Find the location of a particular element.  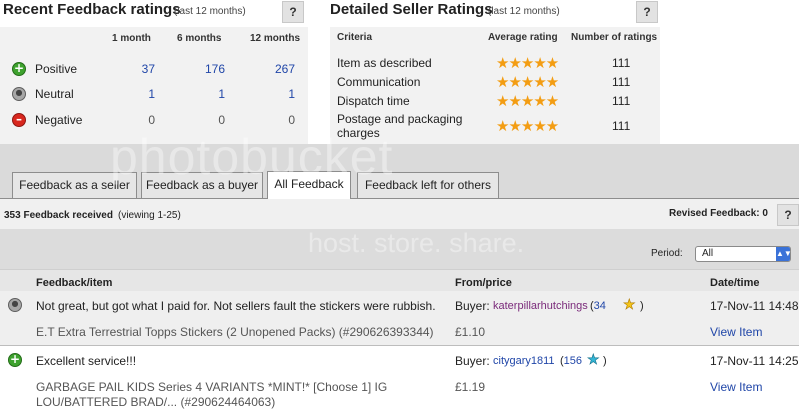

recent-help-button: ? is located at coordinates (293, 12).